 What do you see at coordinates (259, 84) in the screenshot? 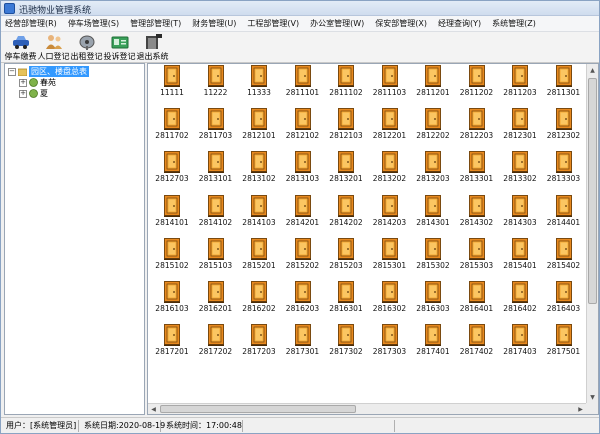
I see `room-item: 11333` at bounding box center [259, 84].